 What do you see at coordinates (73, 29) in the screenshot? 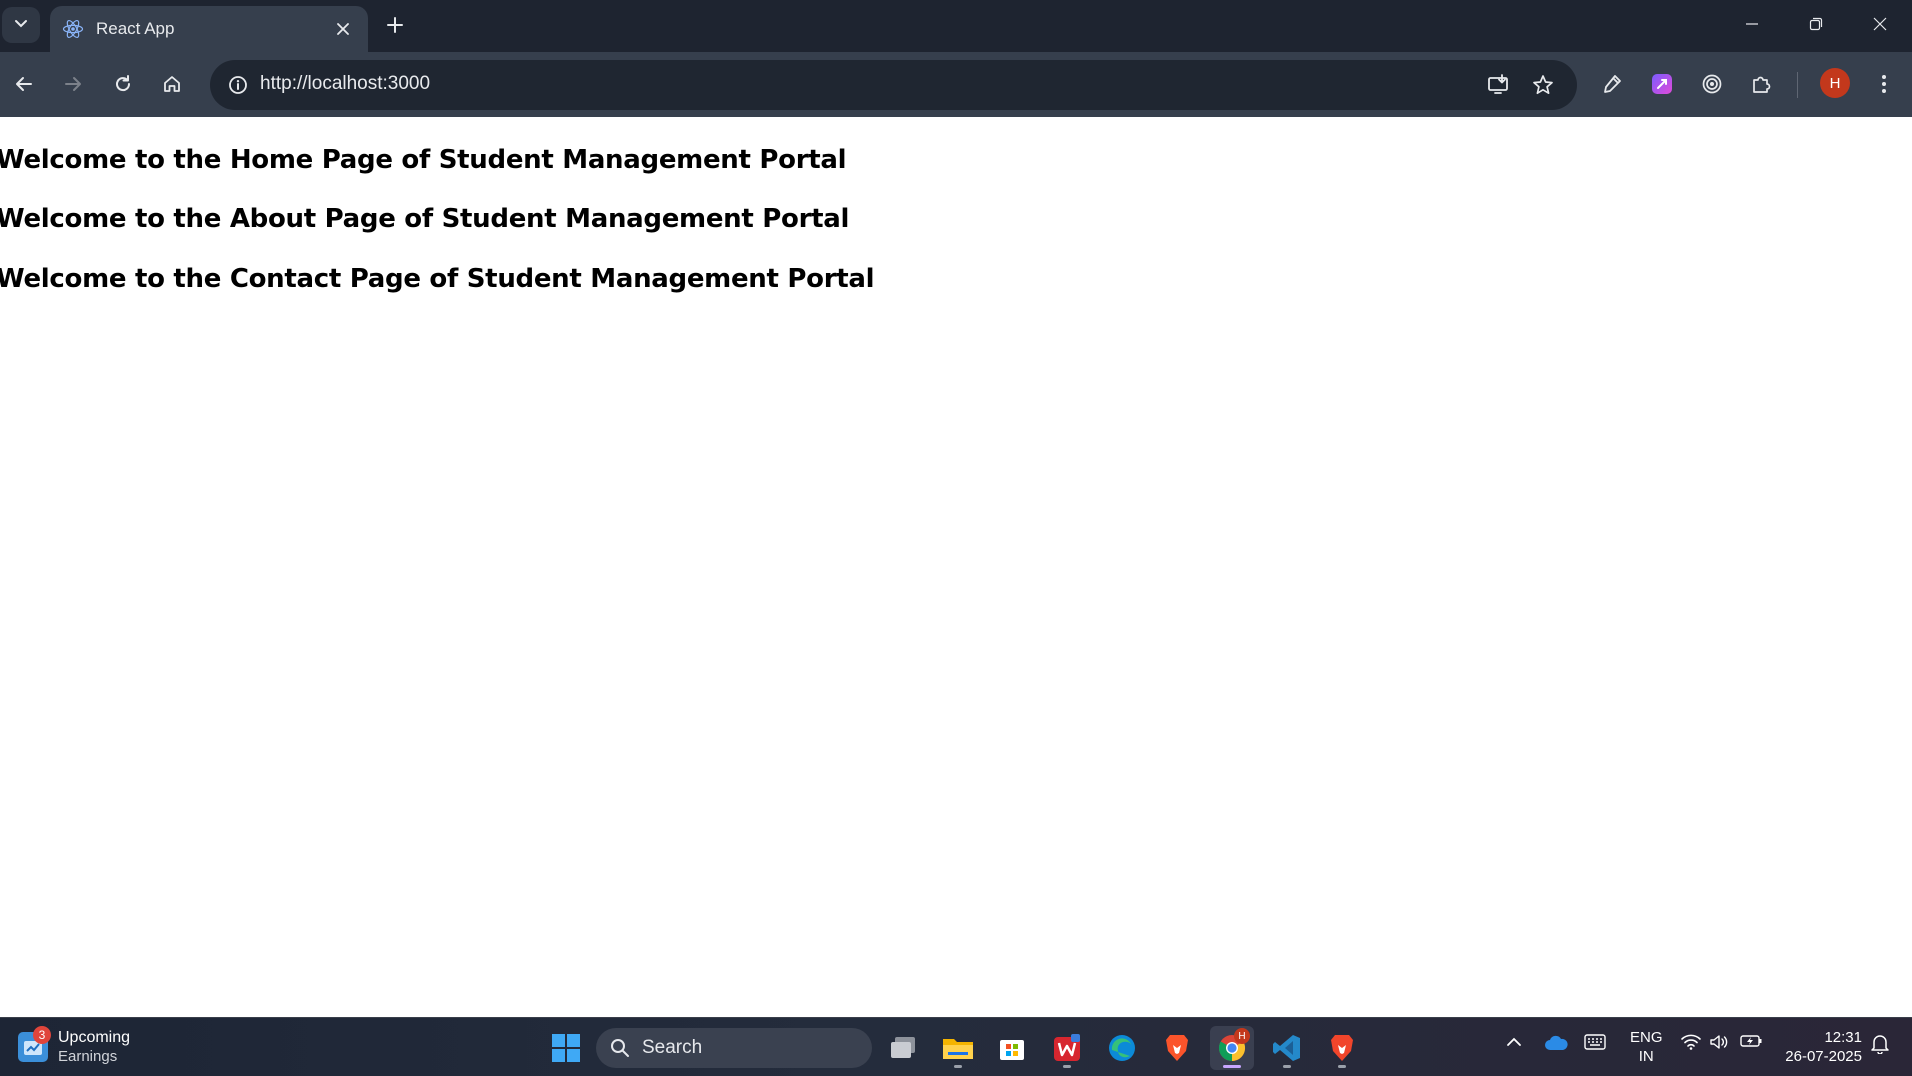
I see `react-icon` at bounding box center [73, 29].